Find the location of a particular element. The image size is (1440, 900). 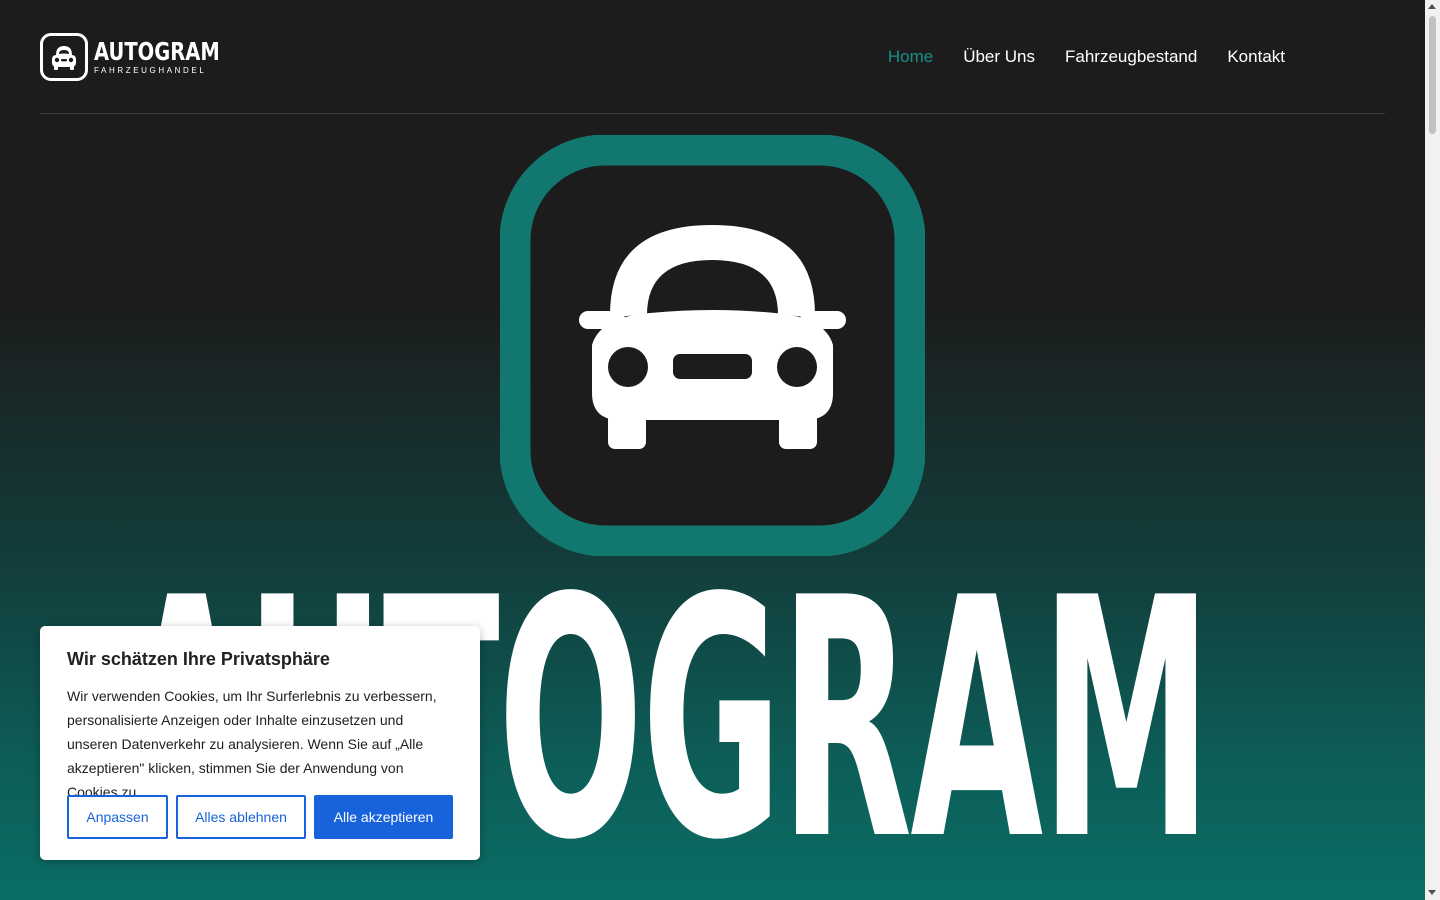

hero-car-icon is located at coordinates (712, 345).